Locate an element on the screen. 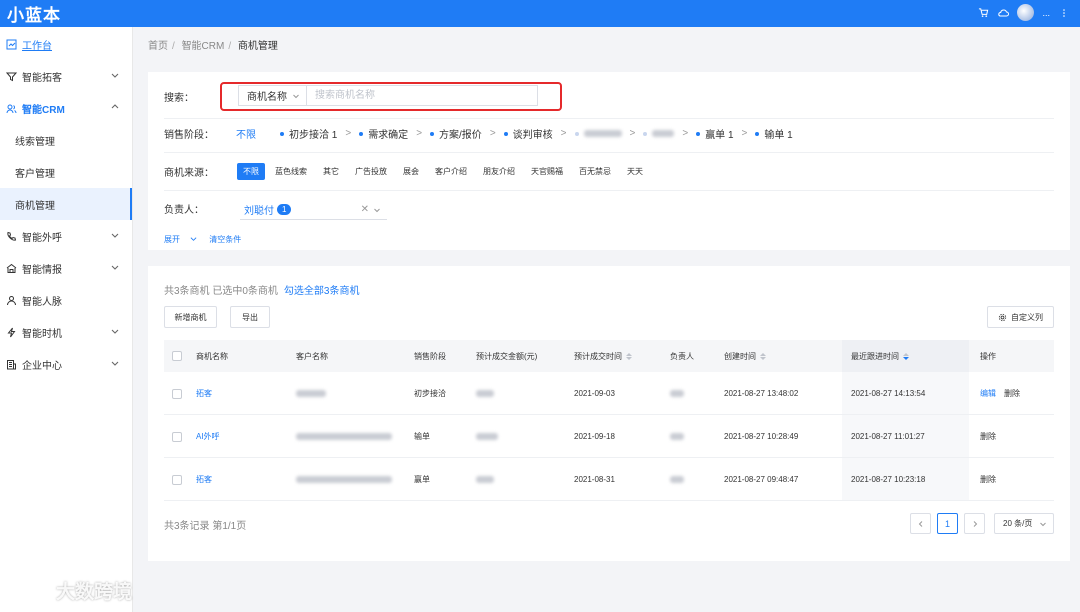  sidebar-subitem-opportunities: 商机管理 is located at coordinates (66, 204).